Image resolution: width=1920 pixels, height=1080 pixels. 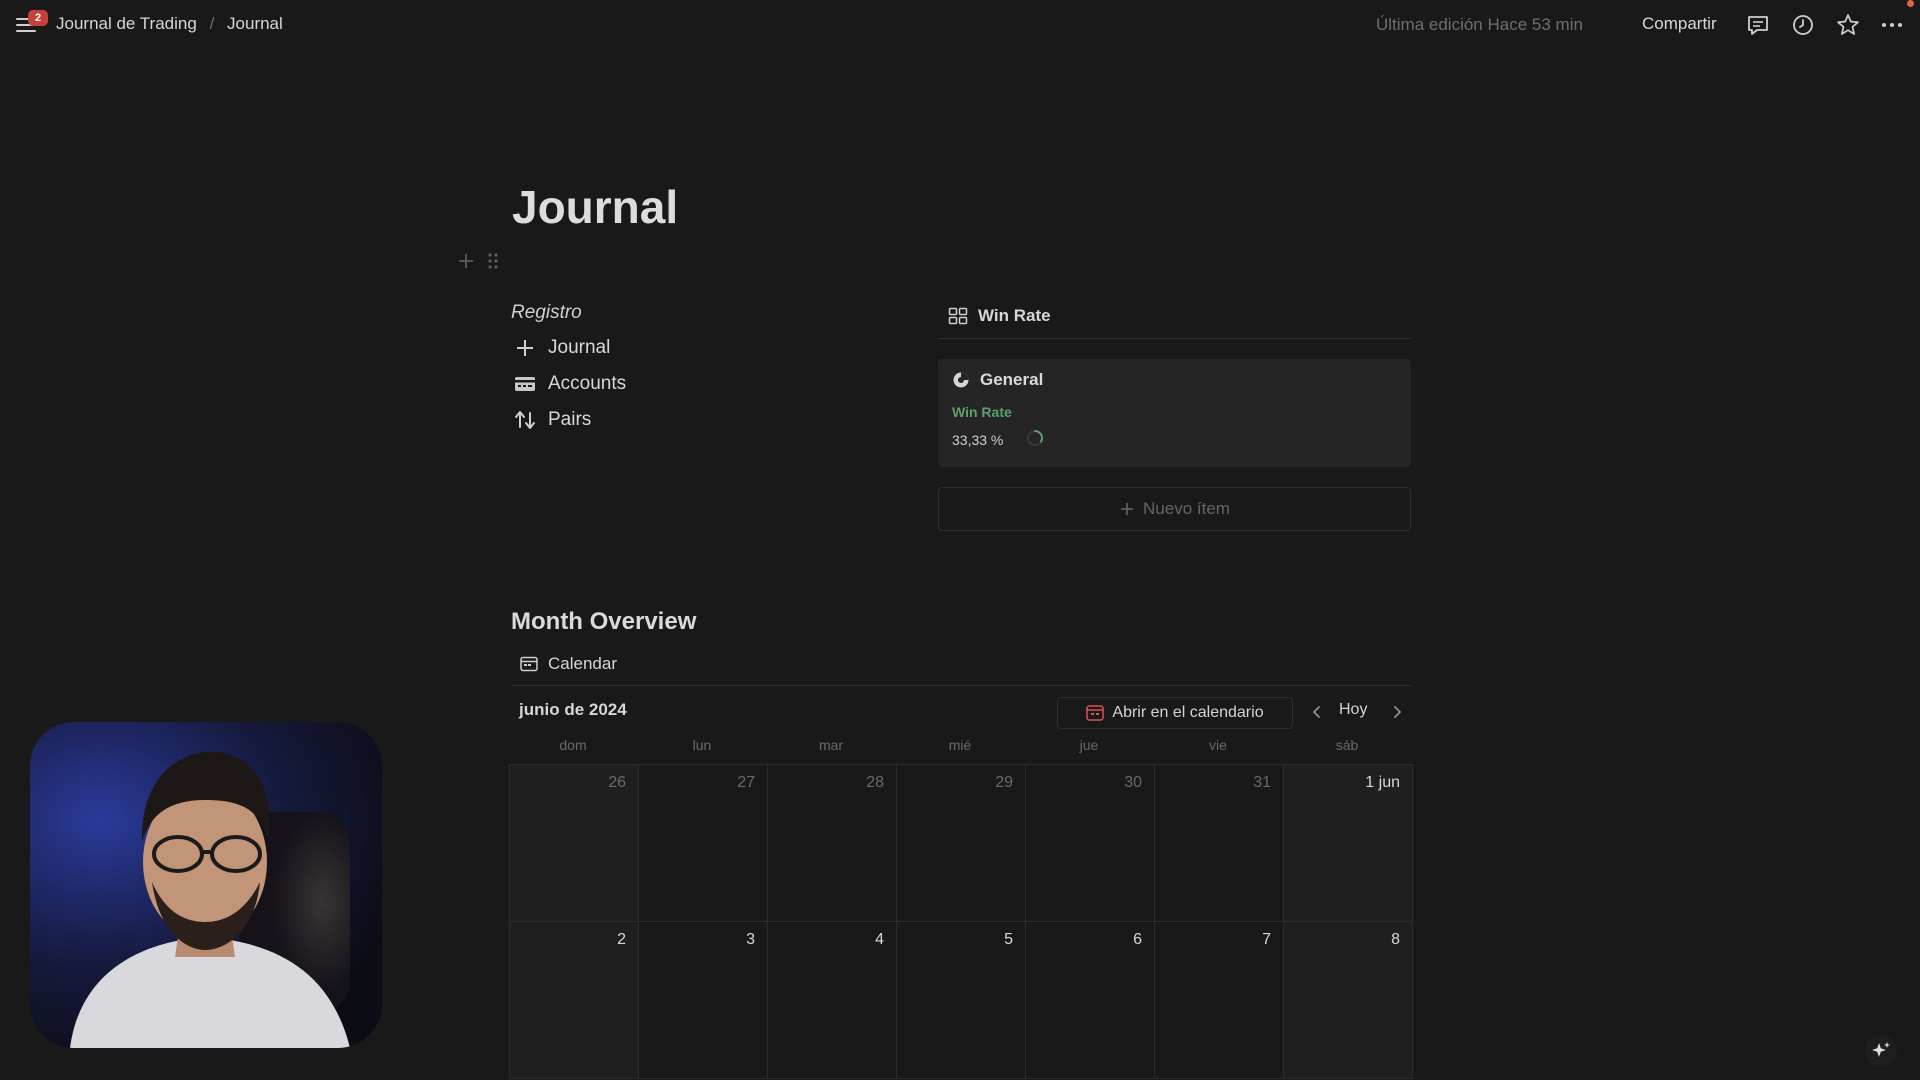 I want to click on next-month-button, so click(x=1397, y=712).